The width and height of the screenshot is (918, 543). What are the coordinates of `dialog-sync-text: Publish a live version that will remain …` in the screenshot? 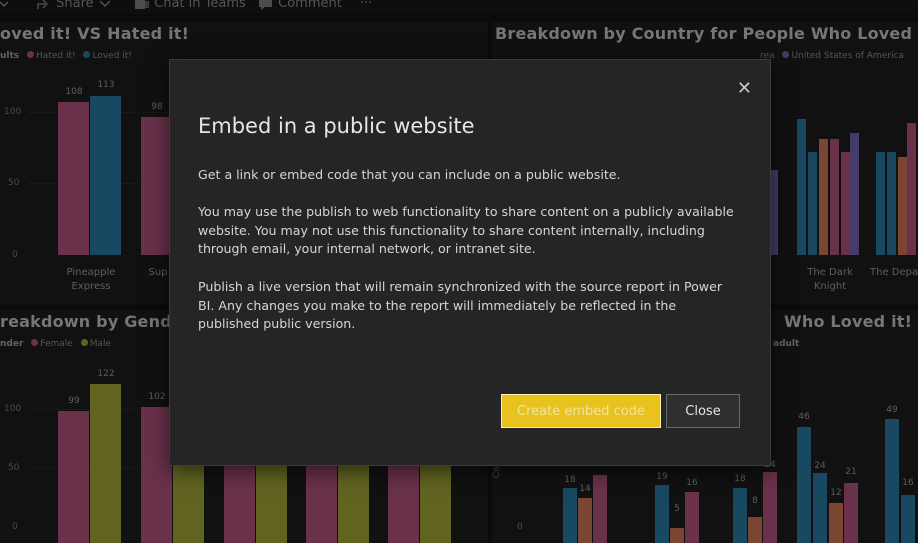 It's located at (460, 305).